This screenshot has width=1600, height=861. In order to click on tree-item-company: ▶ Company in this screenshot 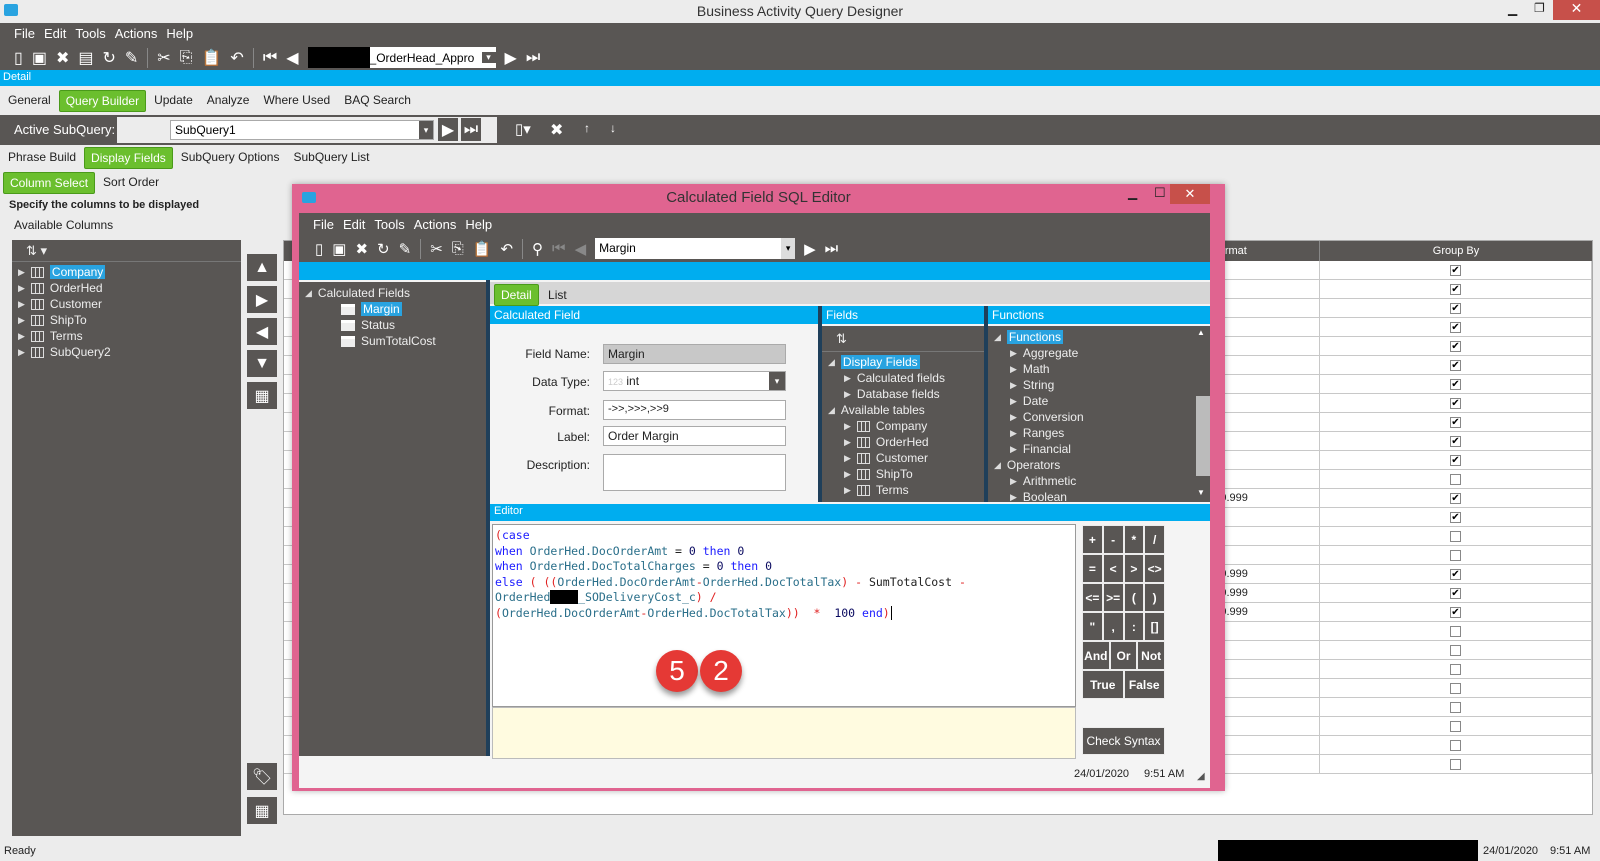, I will do `click(126, 272)`.